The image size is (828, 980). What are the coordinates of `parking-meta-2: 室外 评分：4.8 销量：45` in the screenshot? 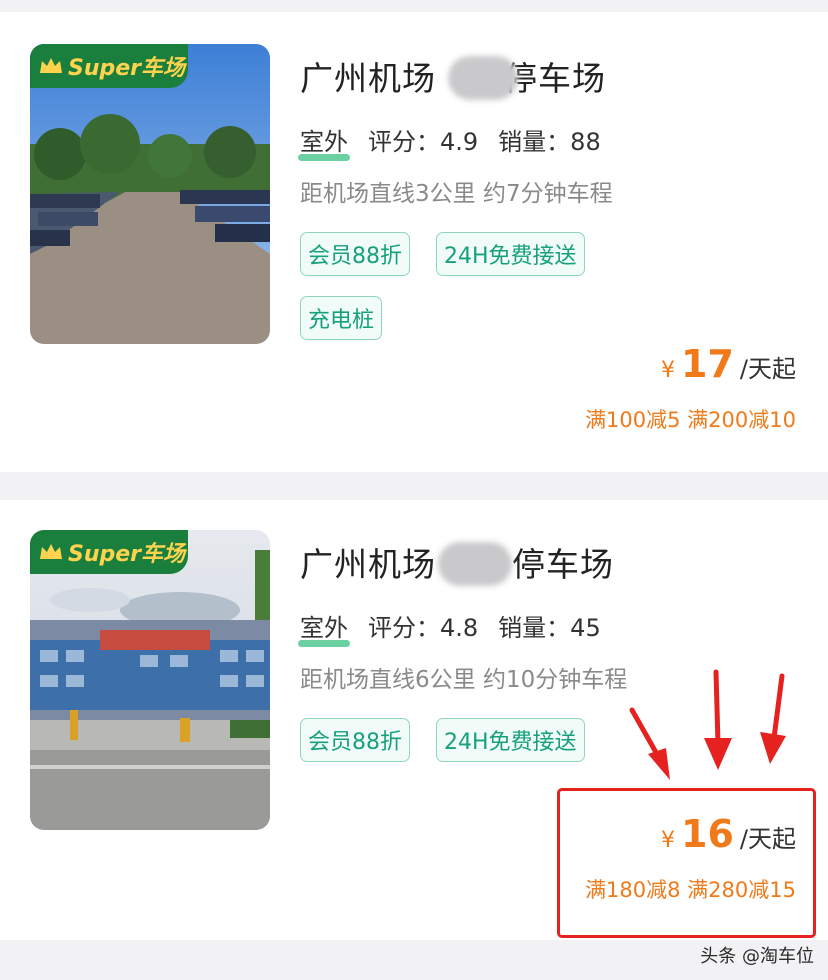 It's located at (459, 627).